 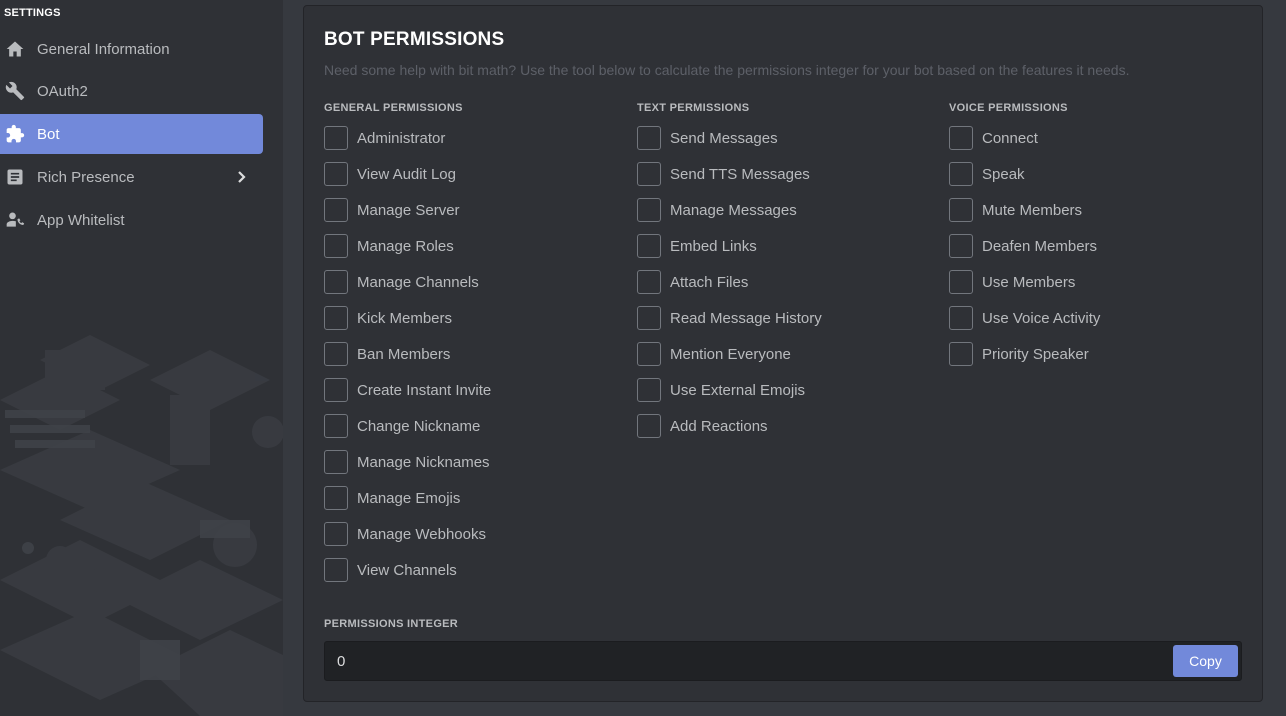 I want to click on permission-label: View Audit Log, so click(x=406, y=174).